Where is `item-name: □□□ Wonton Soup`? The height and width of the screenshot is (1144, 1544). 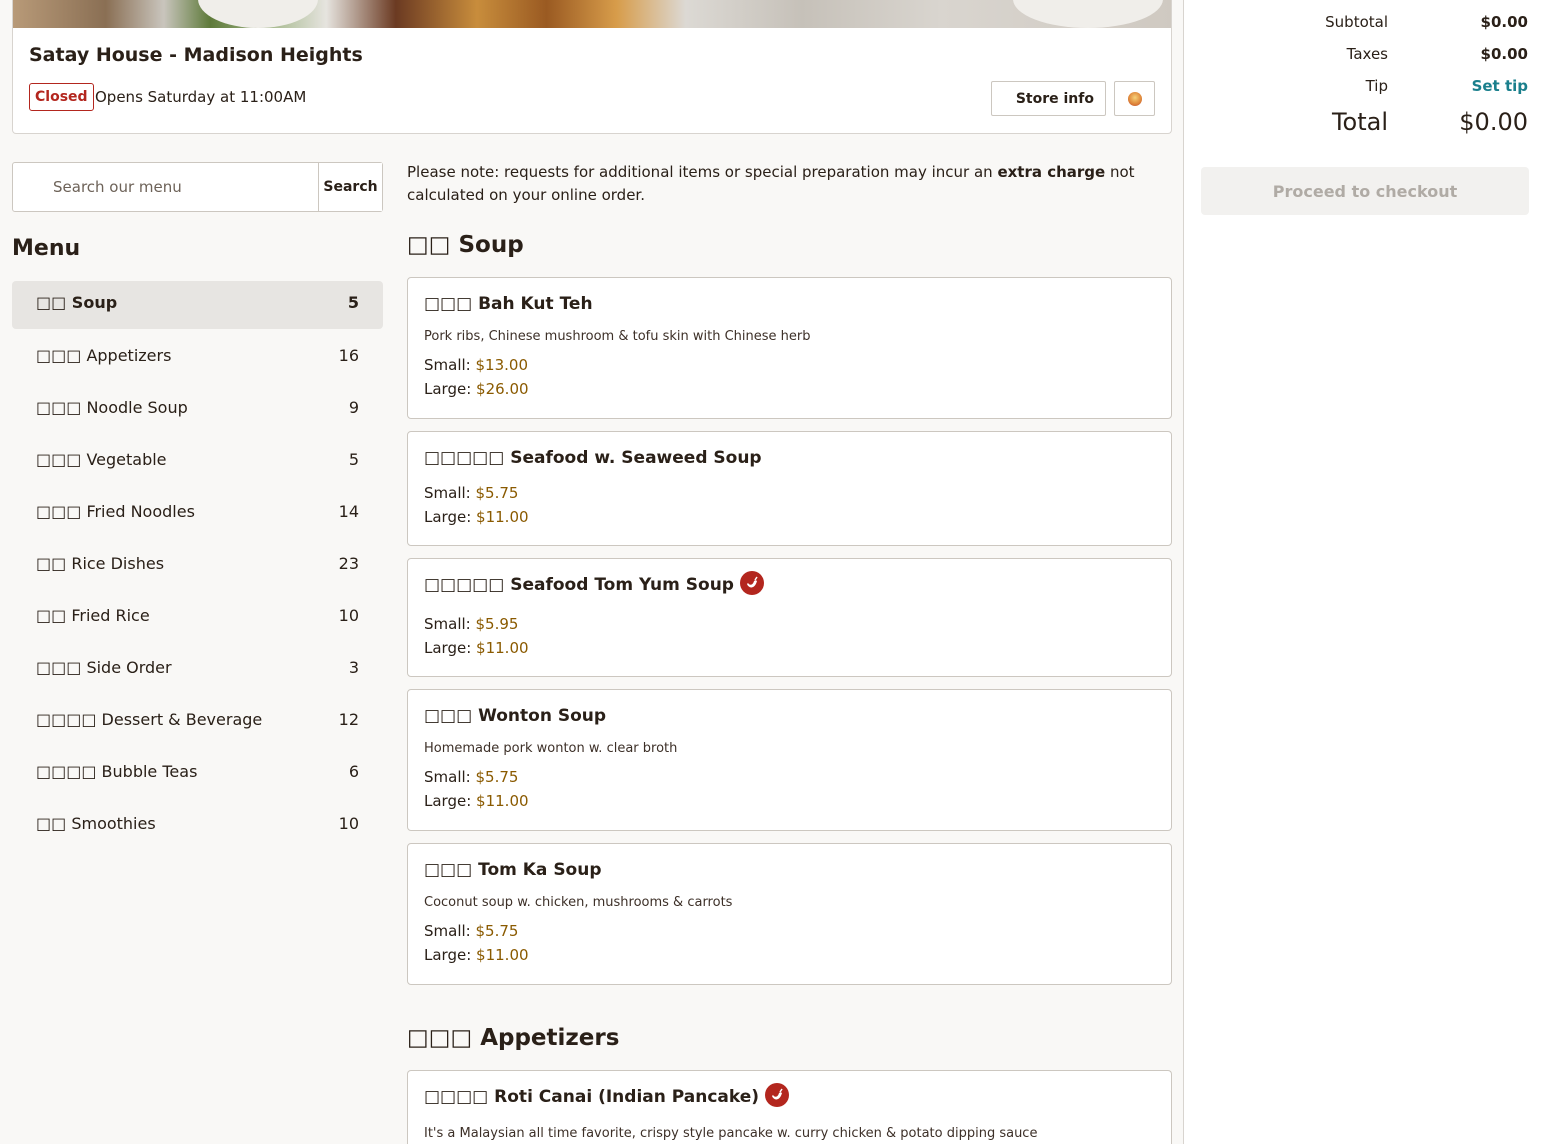
item-name: □□□ Wonton Soup is located at coordinates (515, 716).